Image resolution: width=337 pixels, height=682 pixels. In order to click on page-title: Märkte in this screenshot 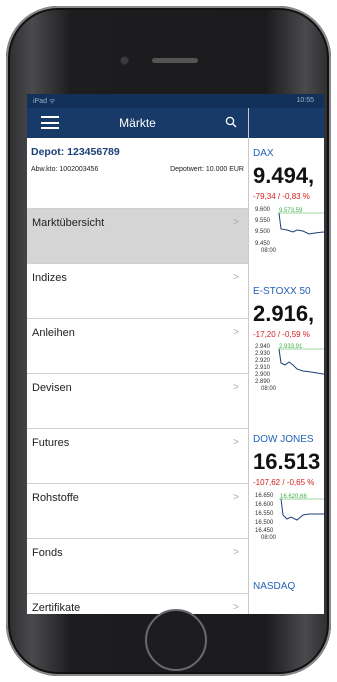, I will do `click(137, 123)`.